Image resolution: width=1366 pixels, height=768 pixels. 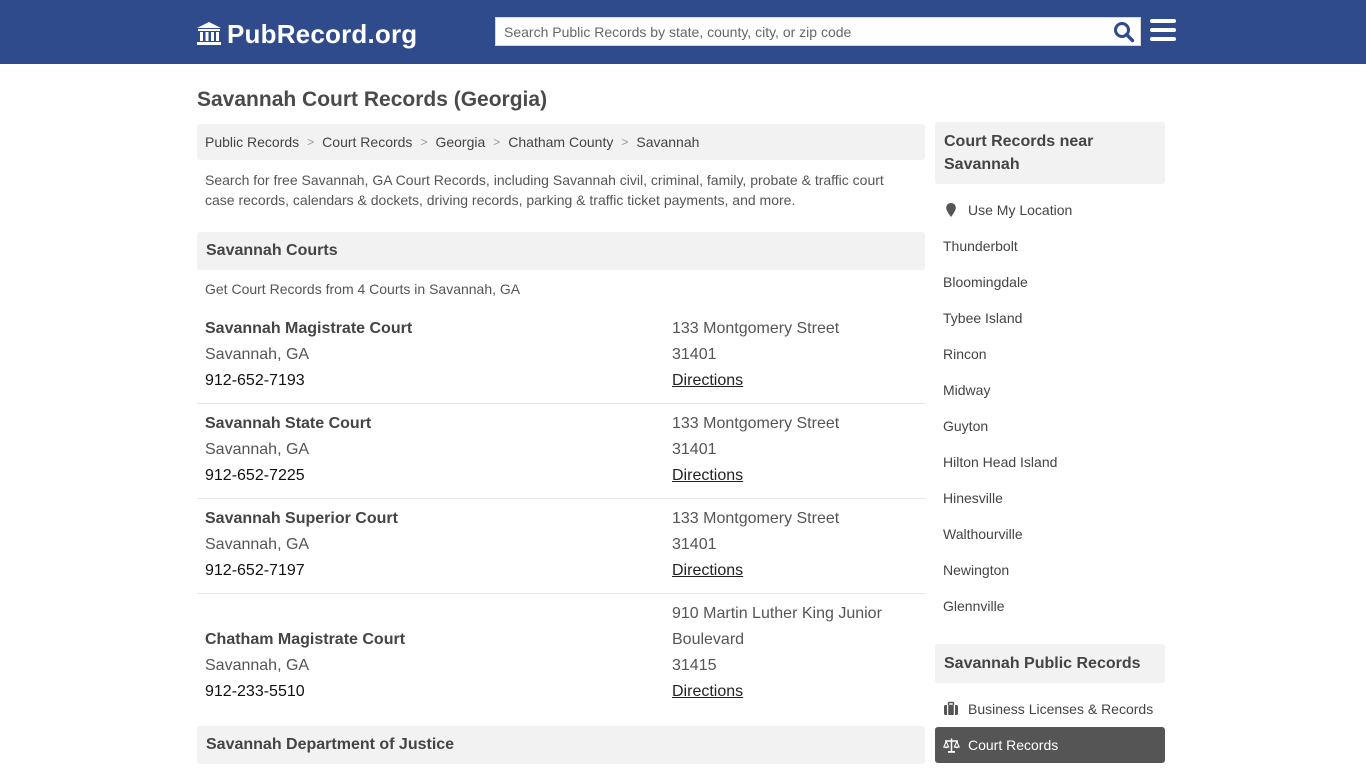 What do you see at coordinates (1000, 462) in the screenshot?
I see `nearby-link-hilton-head-island: Hilton Head Island` at bounding box center [1000, 462].